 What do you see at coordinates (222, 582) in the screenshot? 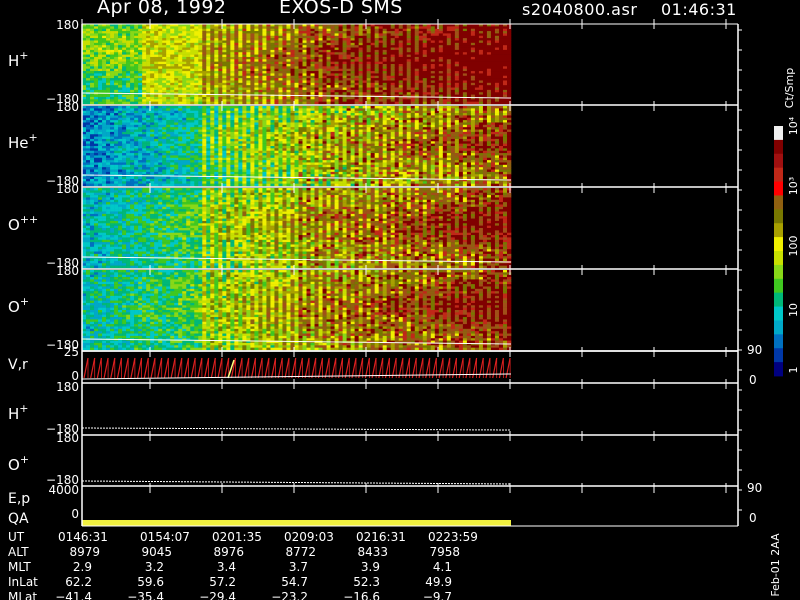
I see `ephemeris-value: 57.2` at bounding box center [222, 582].